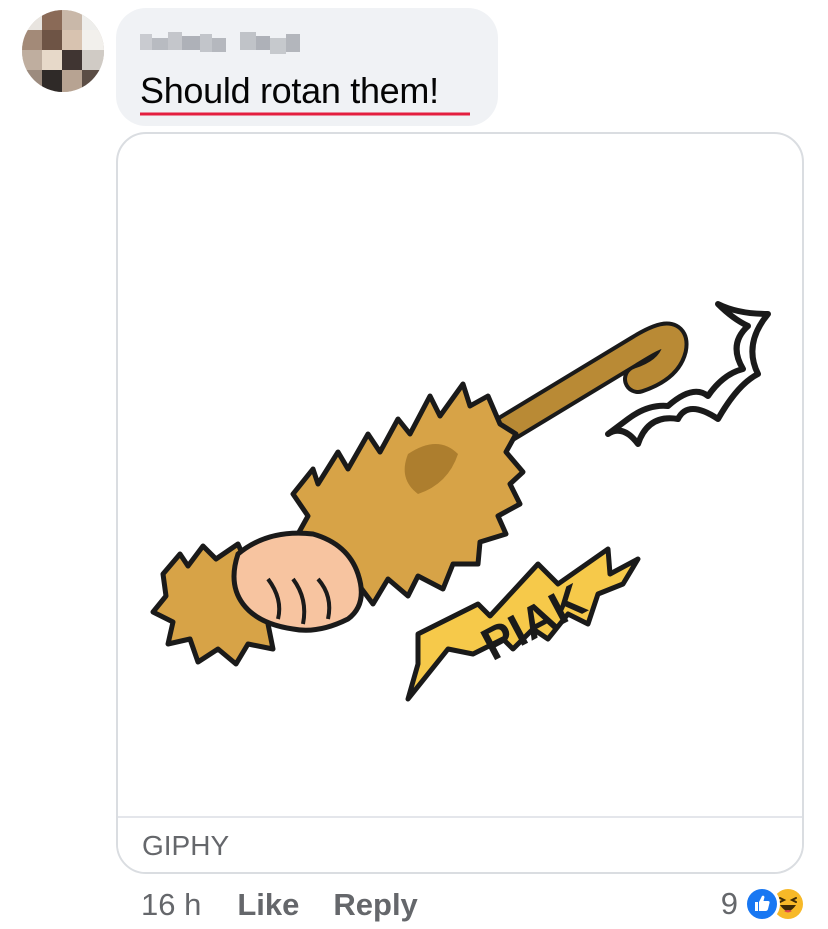 This screenshot has width=828, height=929. What do you see at coordinates (729, 903) in the screenshot?
I see `reaction-count: 9` at bounding box center [729, 903].